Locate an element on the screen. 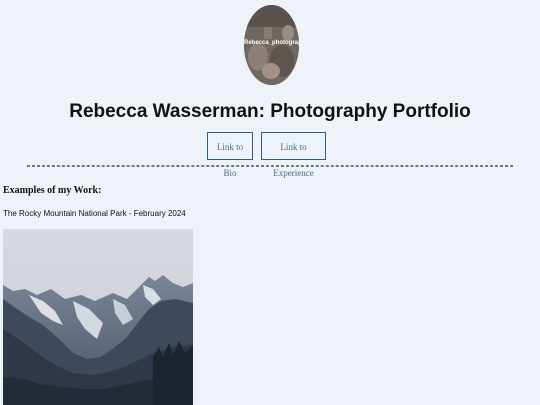  section-heading: Examples of my Work: is located at coordinates (52, 190).